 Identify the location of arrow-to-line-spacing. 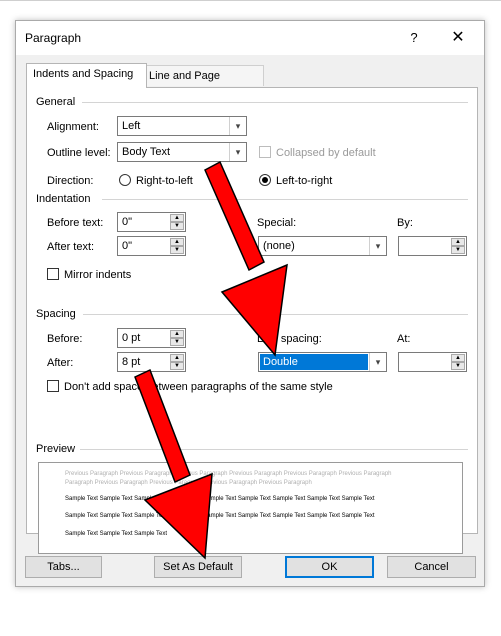
(246, 258).